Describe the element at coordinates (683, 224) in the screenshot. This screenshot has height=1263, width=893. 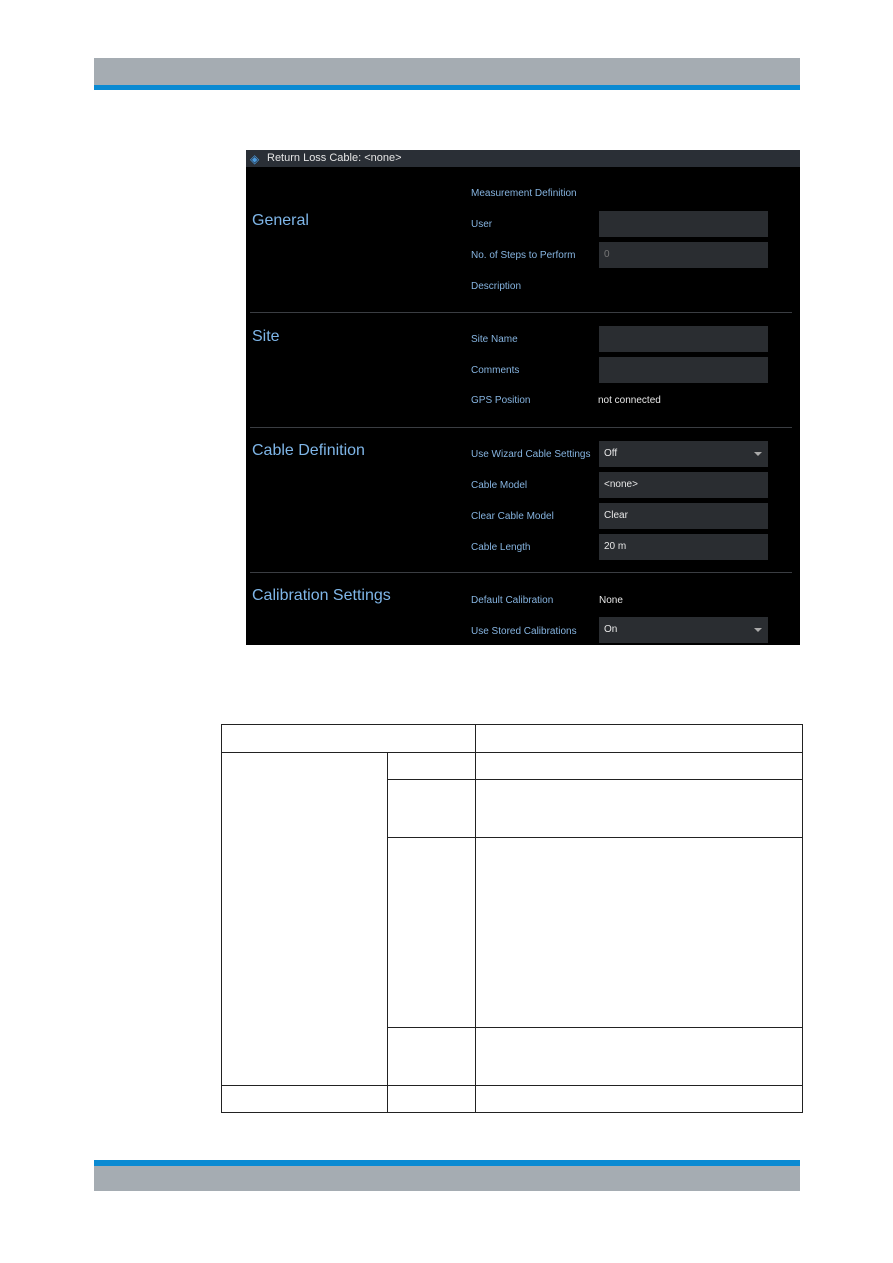
I see `user-input` at that location.